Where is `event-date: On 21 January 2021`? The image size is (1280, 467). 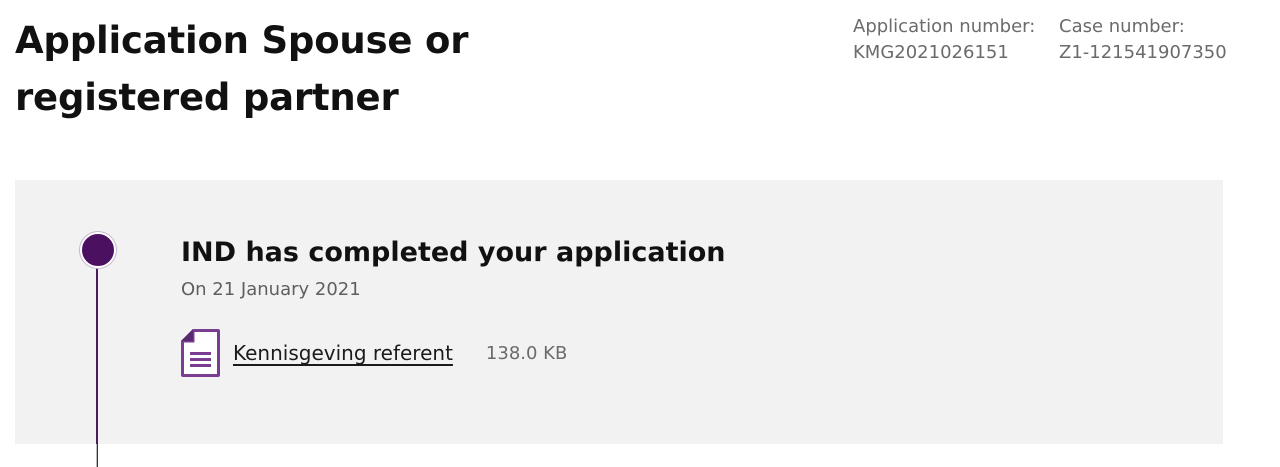 event-date: On 21 January 2021 is located at coordinates (271, 289).